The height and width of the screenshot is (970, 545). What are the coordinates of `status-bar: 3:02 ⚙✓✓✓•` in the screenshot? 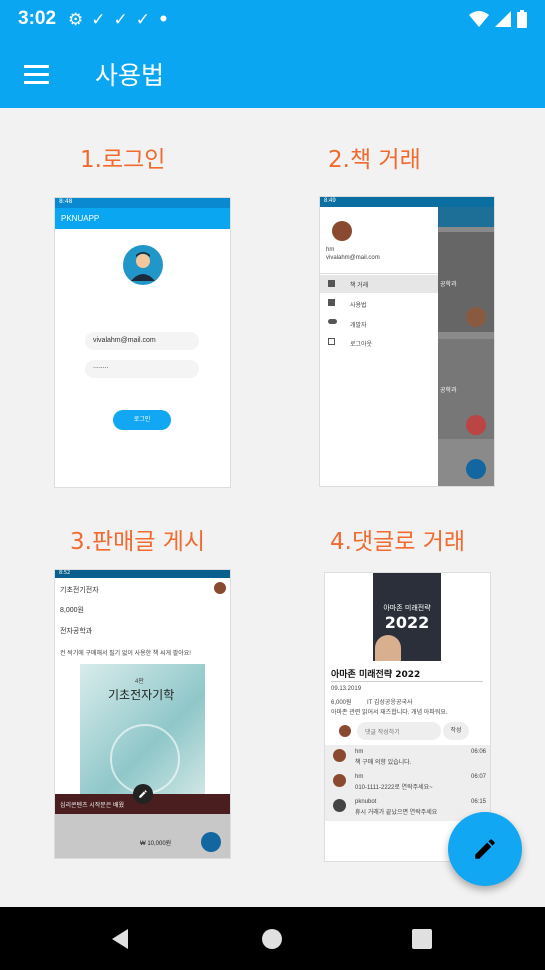 It's located at (272, 20).